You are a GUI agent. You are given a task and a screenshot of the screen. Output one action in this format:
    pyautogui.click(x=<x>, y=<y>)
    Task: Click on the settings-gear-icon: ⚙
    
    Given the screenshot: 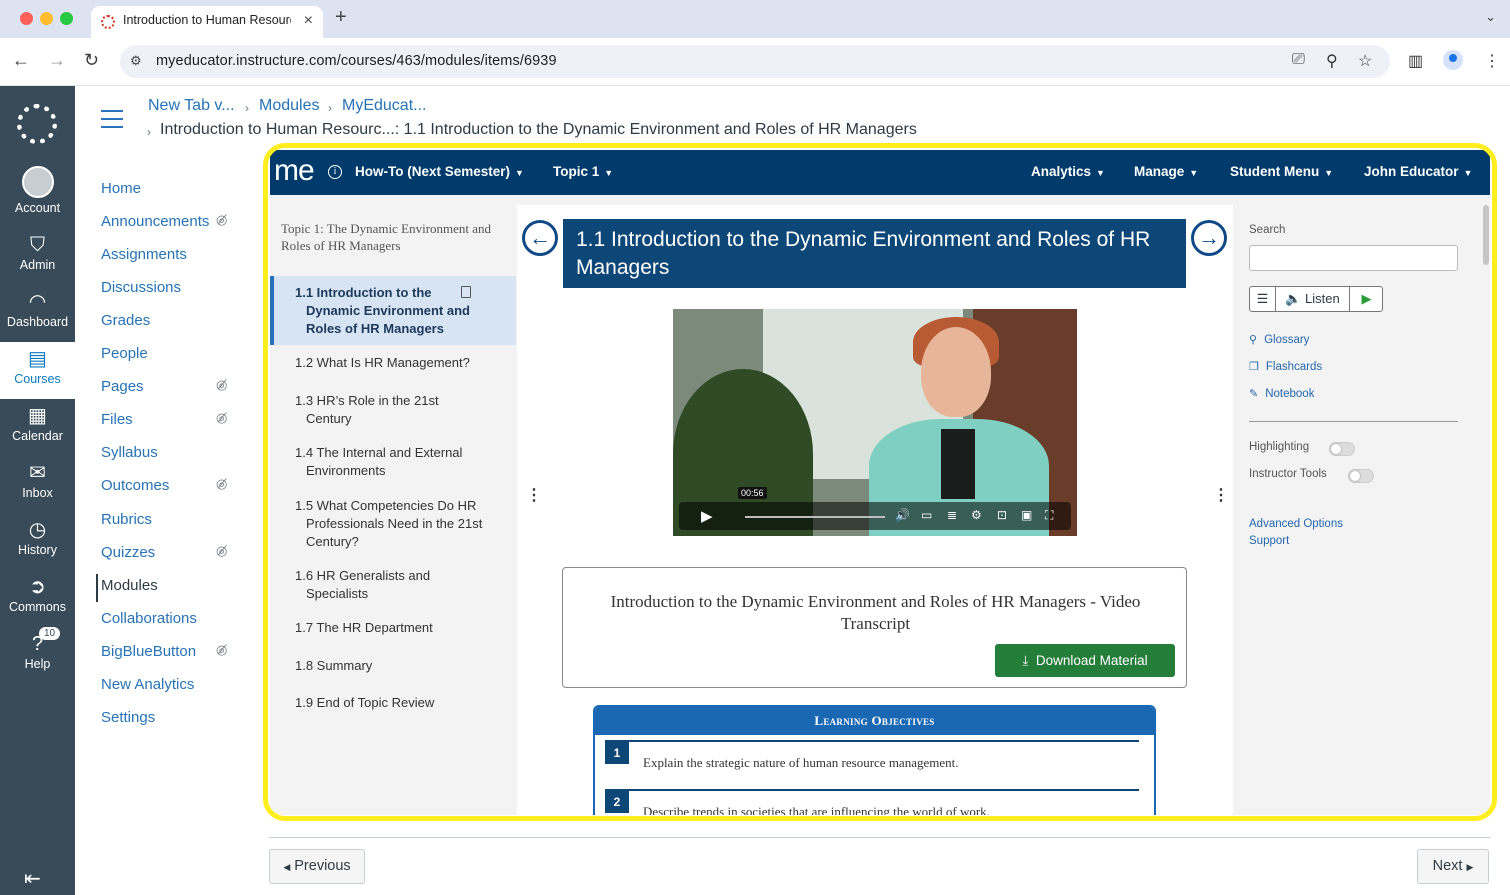 What is the action you would take?
    pyautogui.click(x=976, y=515)
    